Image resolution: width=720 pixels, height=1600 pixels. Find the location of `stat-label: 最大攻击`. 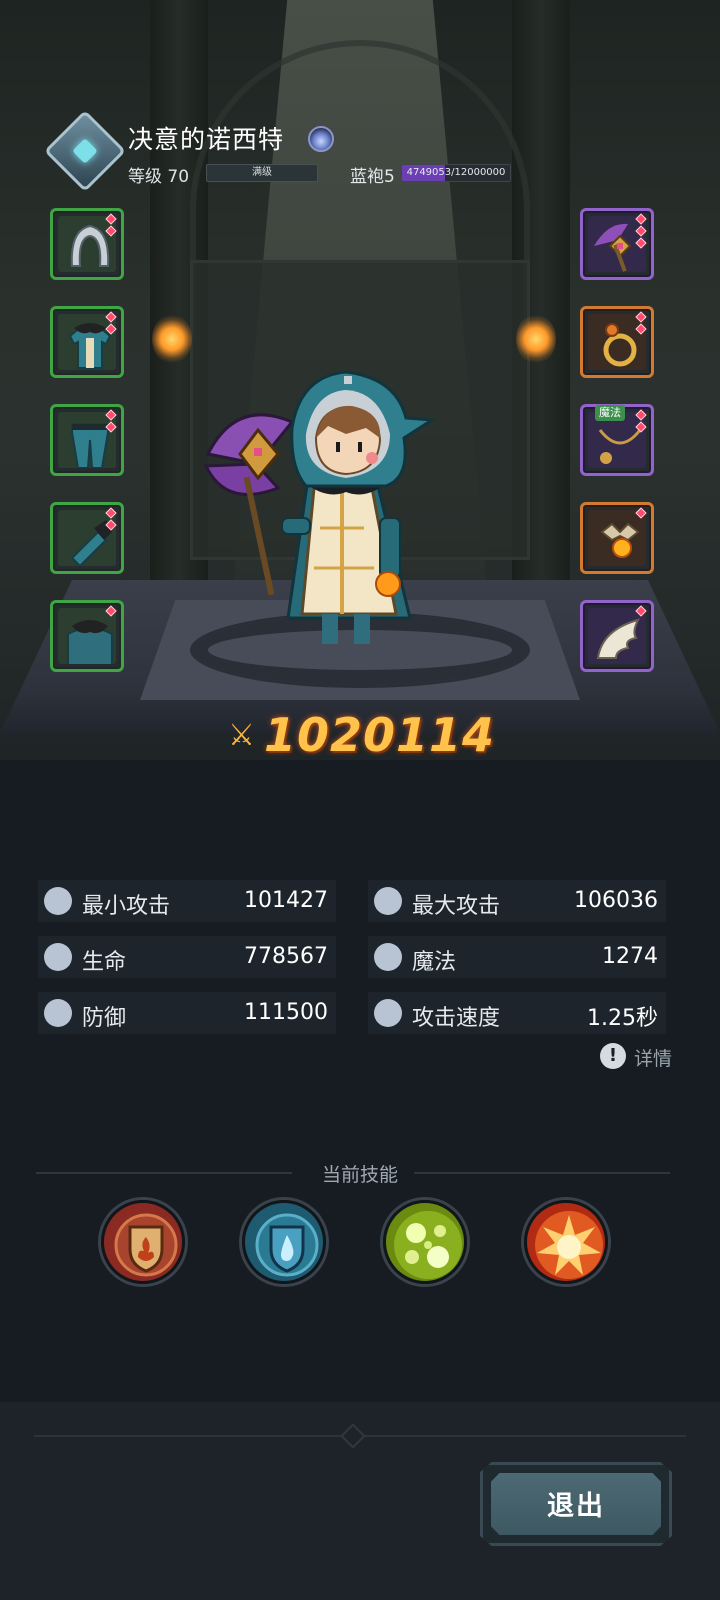

stat-label: 最大攻击 is located at coordinates (456, 906).